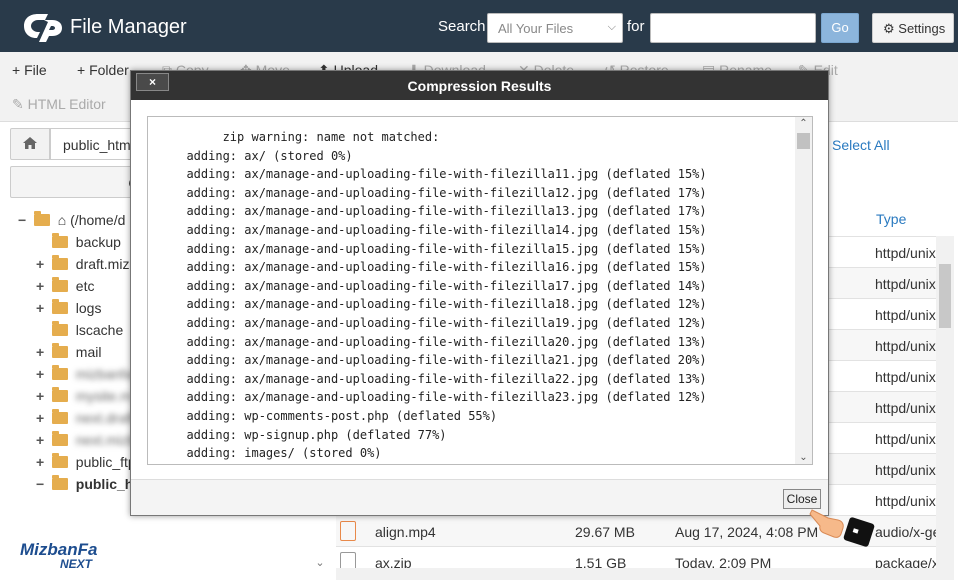 Image resolution: width=958 pixels, height=580 pixels. I want to click on search-scope-select: All Your Files ⌵, so click(555, 28).